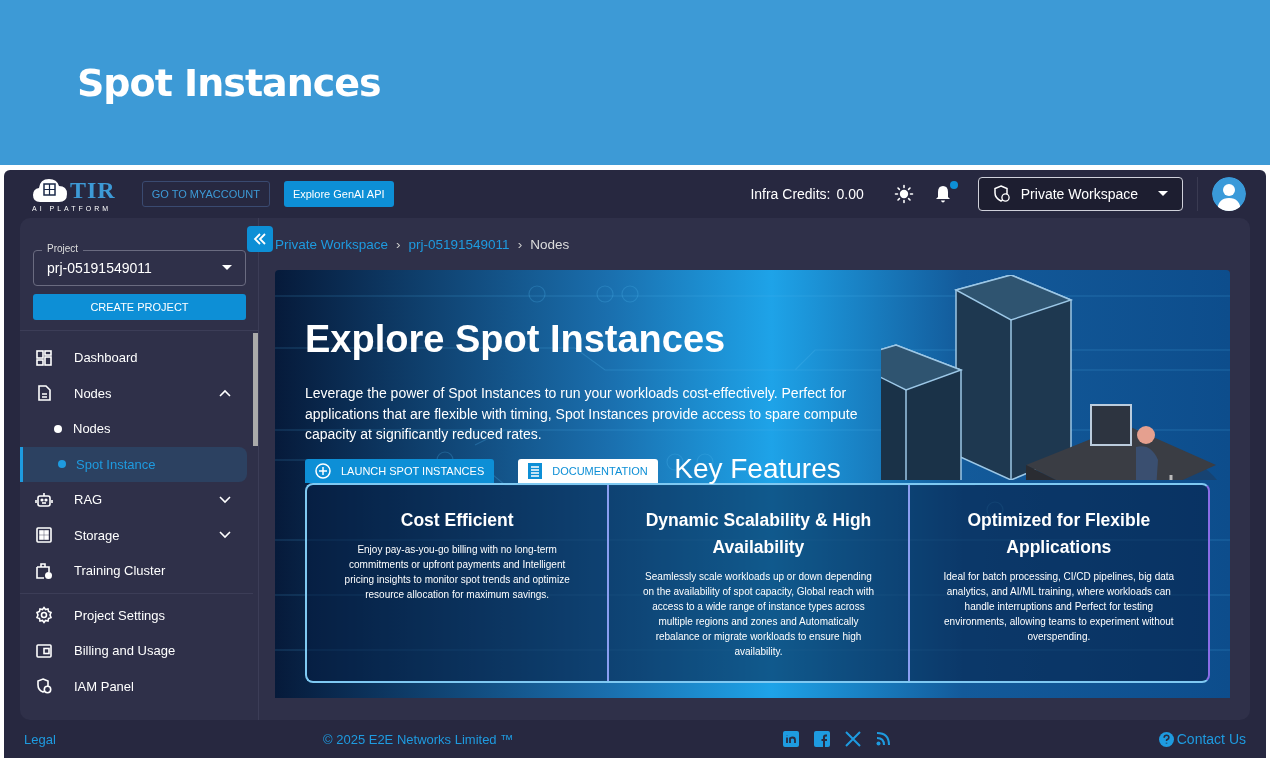  What do you see at coordinates (758, 533) in the screenshot?
I see `feature-title: Dynamic Scalability & High Availability` at bounding box center [758, 533].